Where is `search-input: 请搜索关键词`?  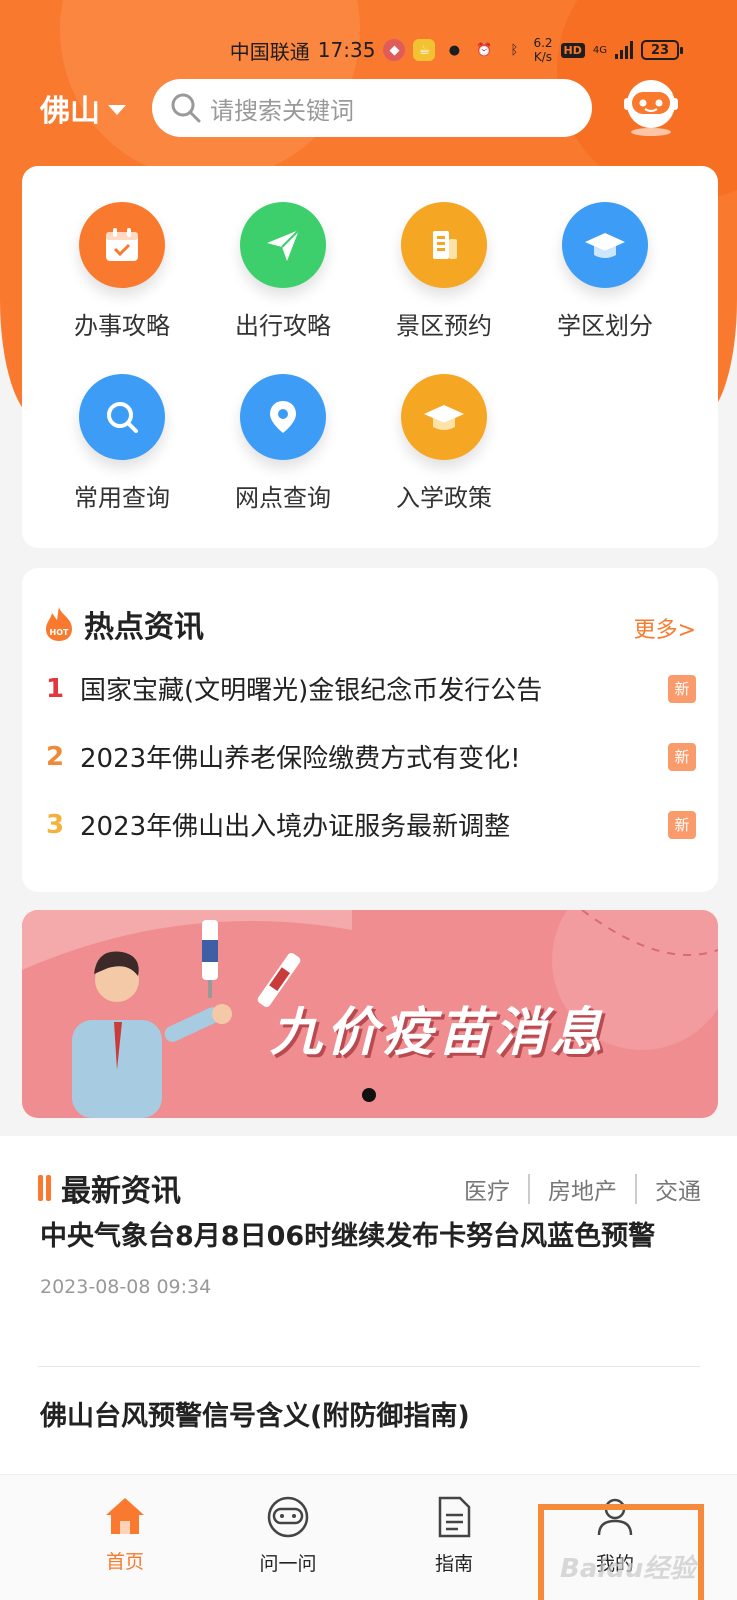
search-input: 请搜索关键词 is located at coordinates (372, 108).